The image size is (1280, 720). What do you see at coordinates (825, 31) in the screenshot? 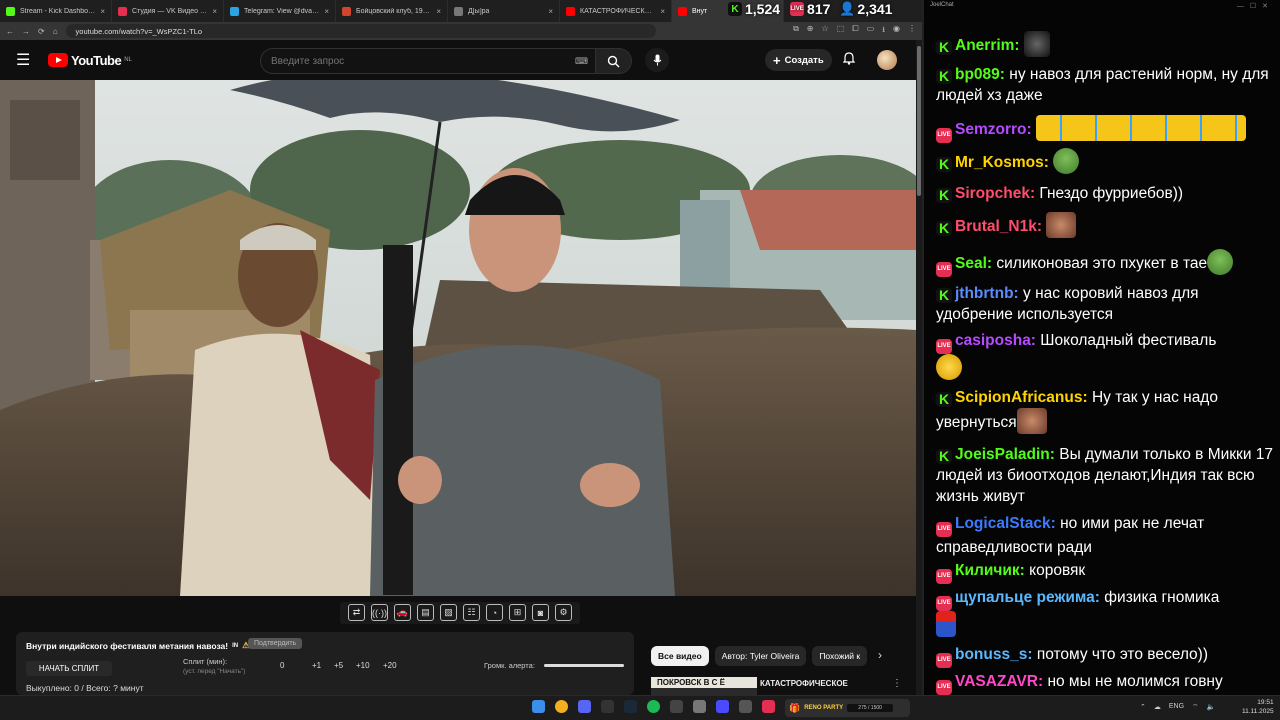
I see `star-icon: ☆` at bounding box center [825, 31].